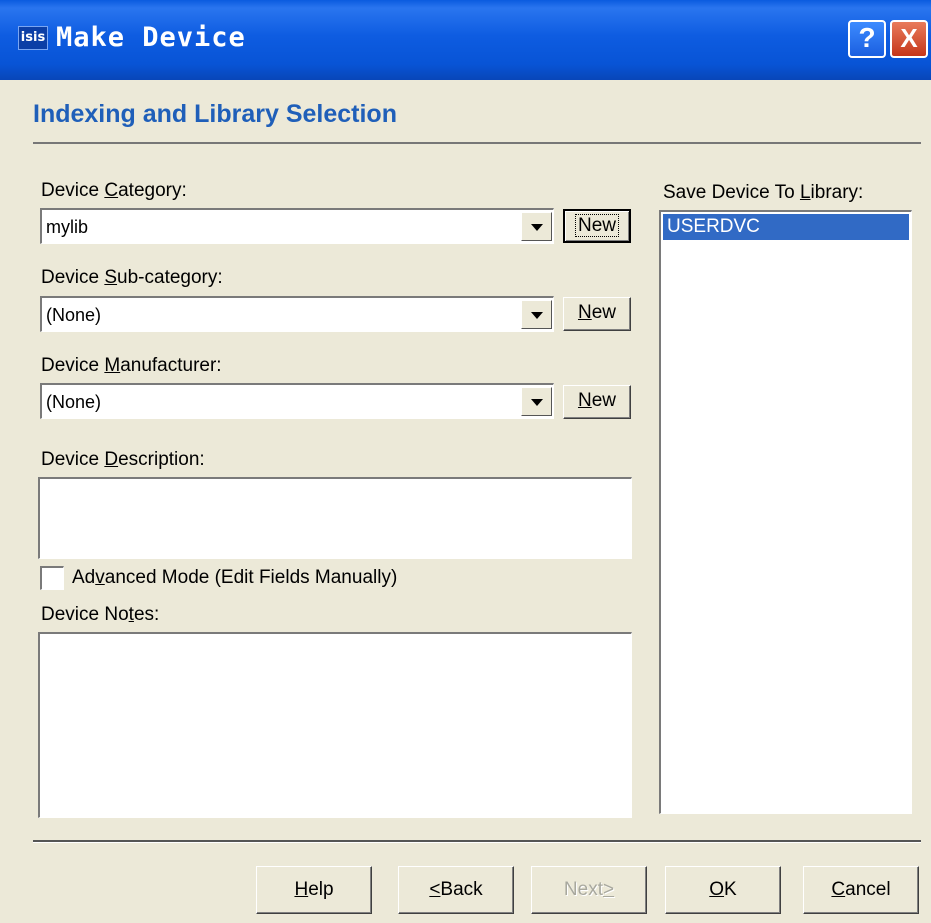 The image size is (931, 923). I want to click on category-label: Device Category:, so click(114, 190).